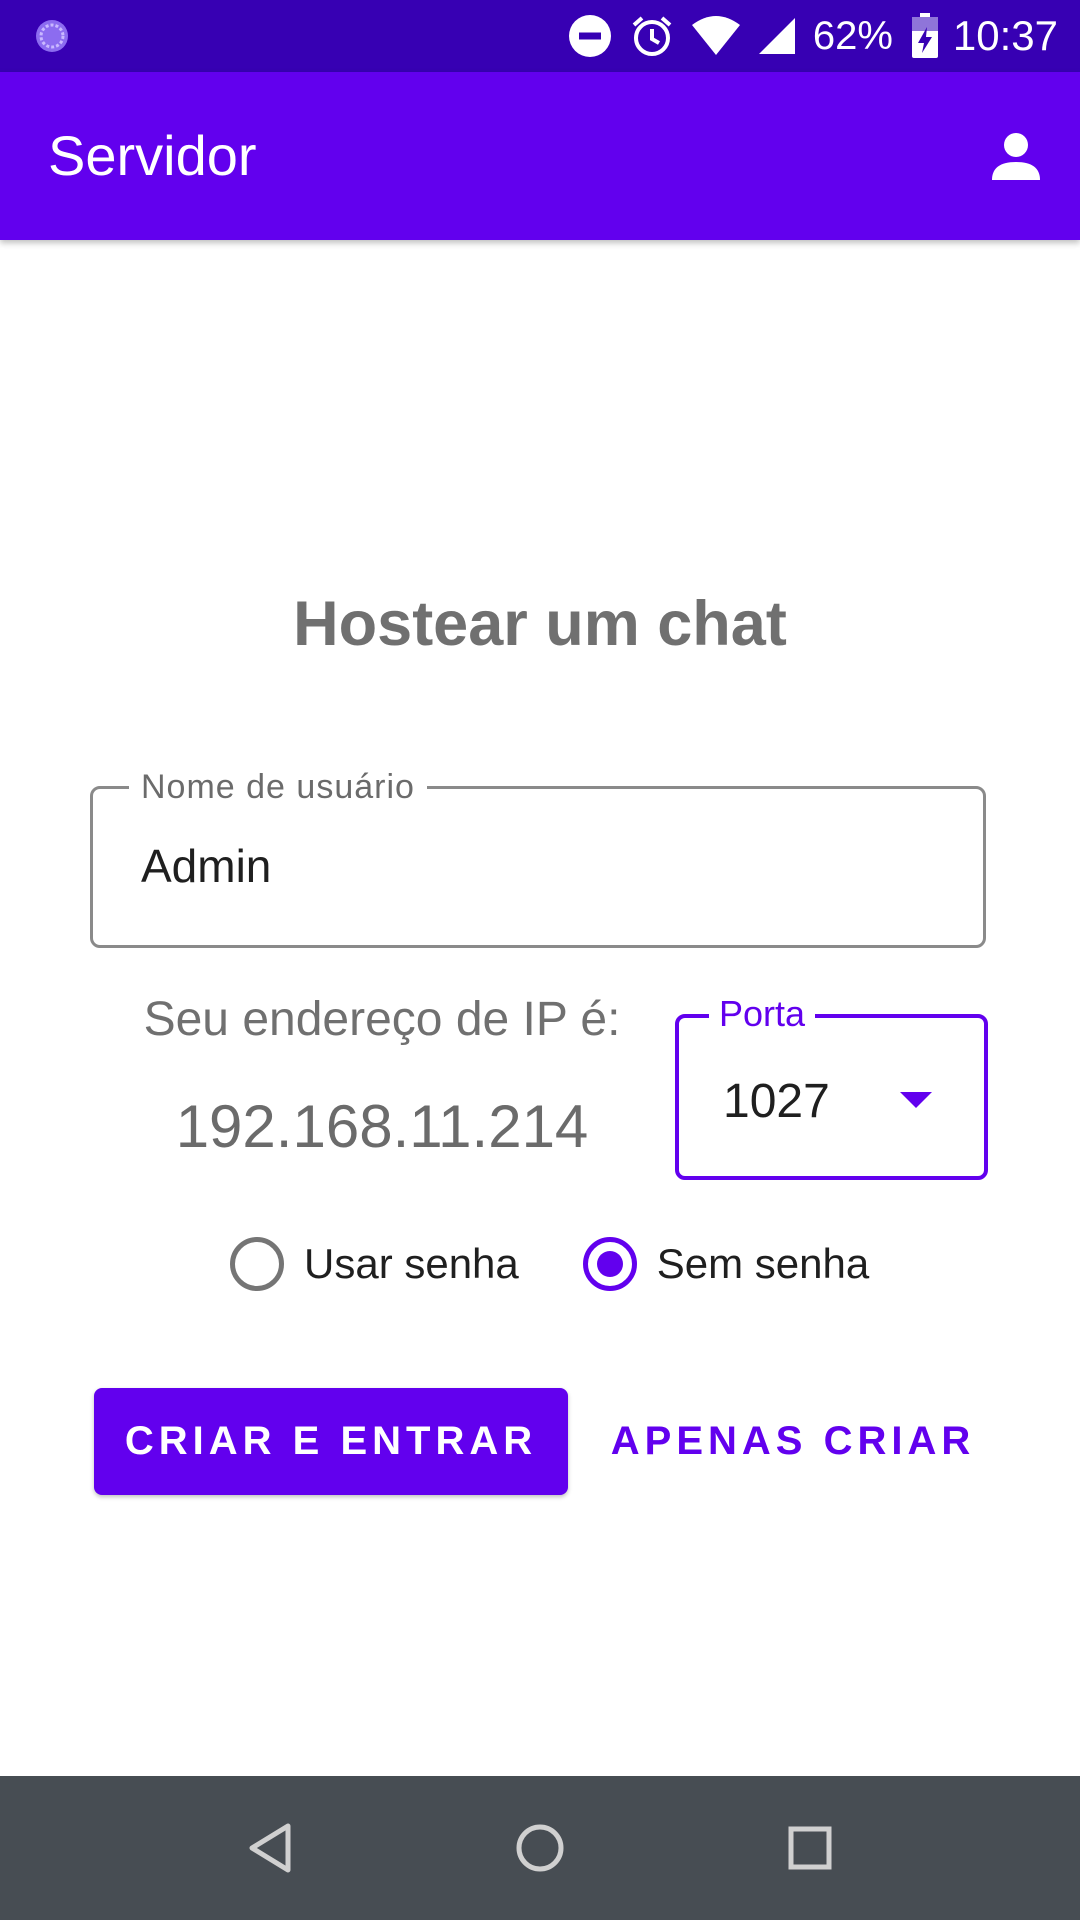 This screenshot has width=1080, height=1920. What do you see at coordinates (609, 1264) in the screenshot?
I see `radio-checked-icon` at bounding box center [609, 1264].